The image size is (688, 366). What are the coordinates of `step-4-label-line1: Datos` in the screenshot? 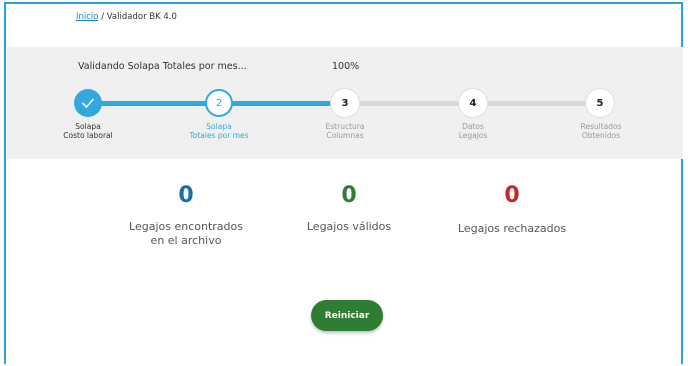 It's located at (473, 126).